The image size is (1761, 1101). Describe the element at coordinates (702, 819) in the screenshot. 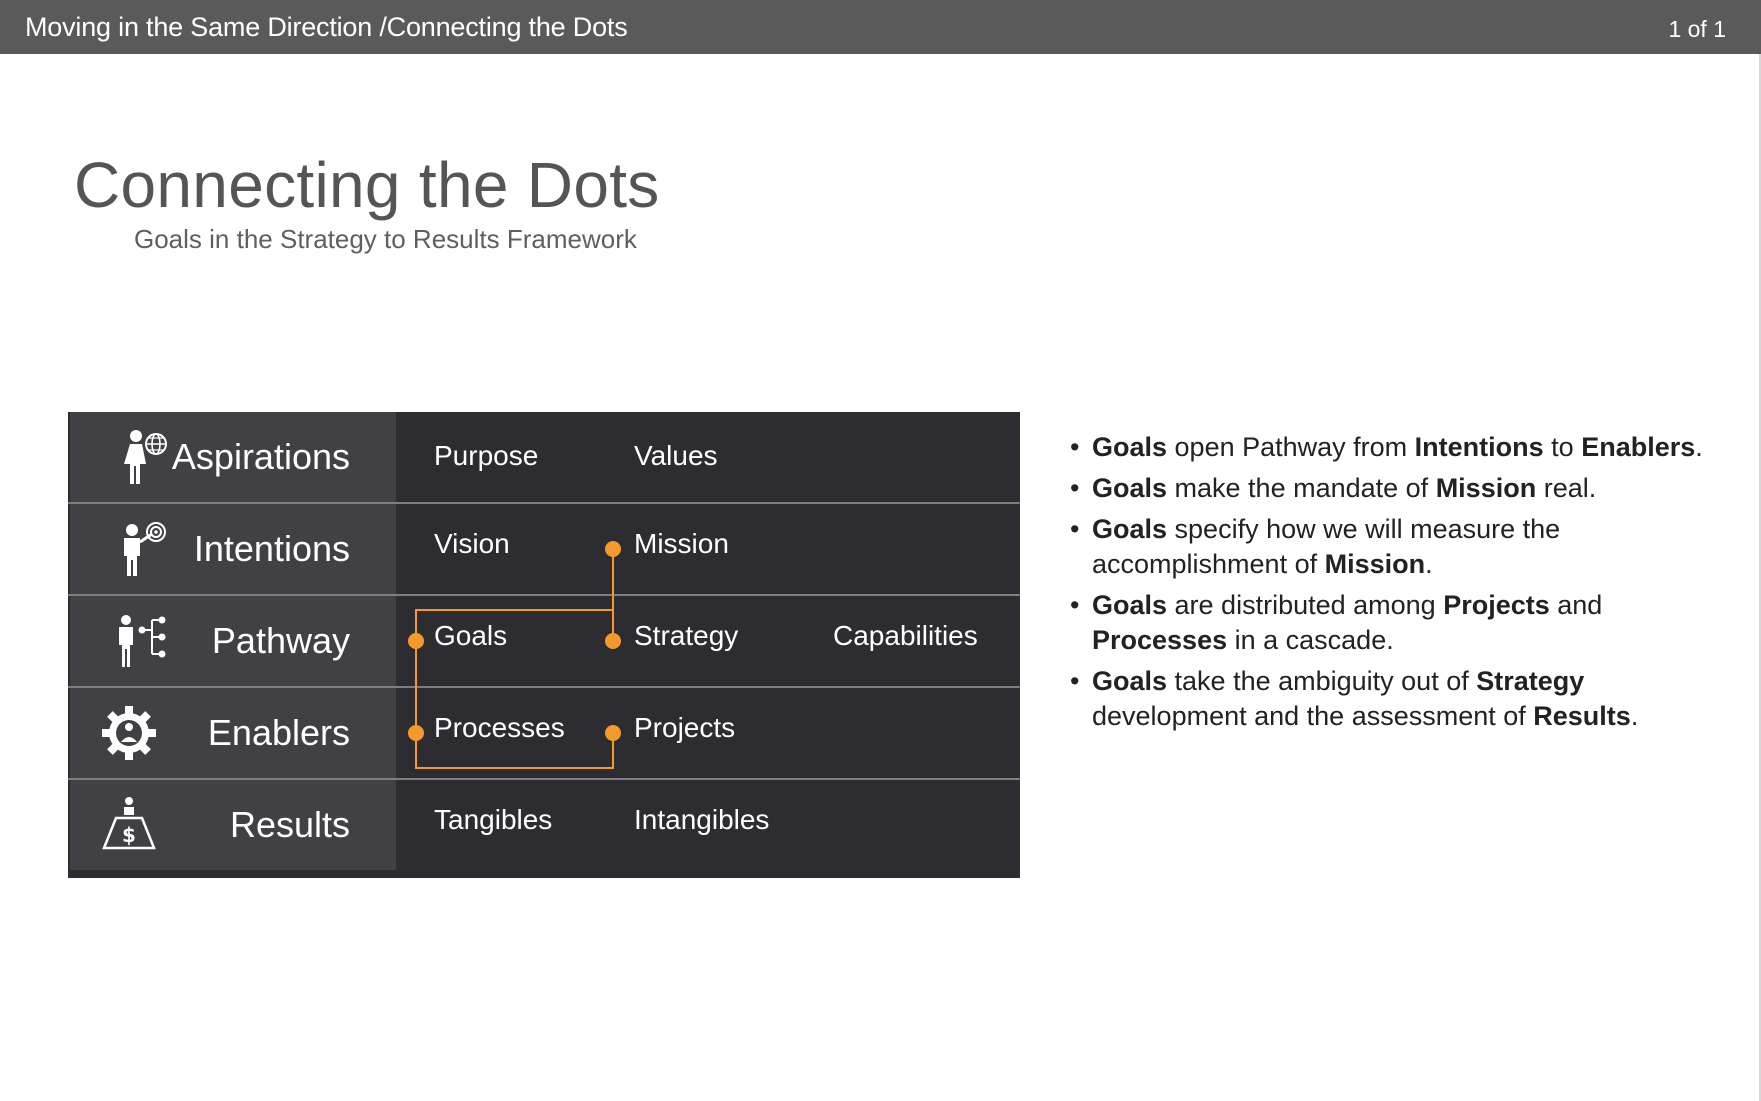

I see `framework-item-intangibles: Intangibles` at that location.